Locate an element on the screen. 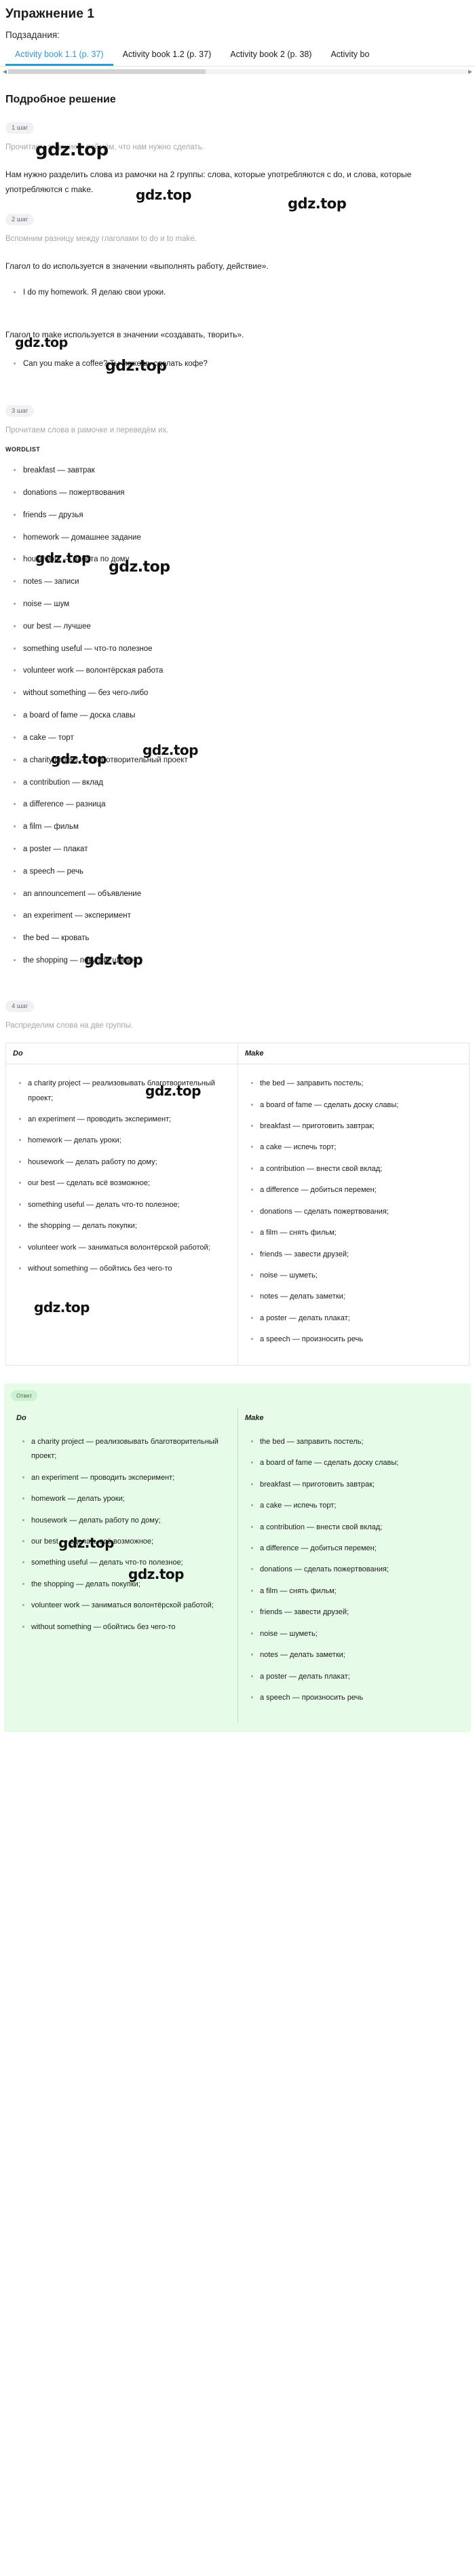 The image size is (475, 2576). list-item: a cake — торт is located at coordinates (242, 738).